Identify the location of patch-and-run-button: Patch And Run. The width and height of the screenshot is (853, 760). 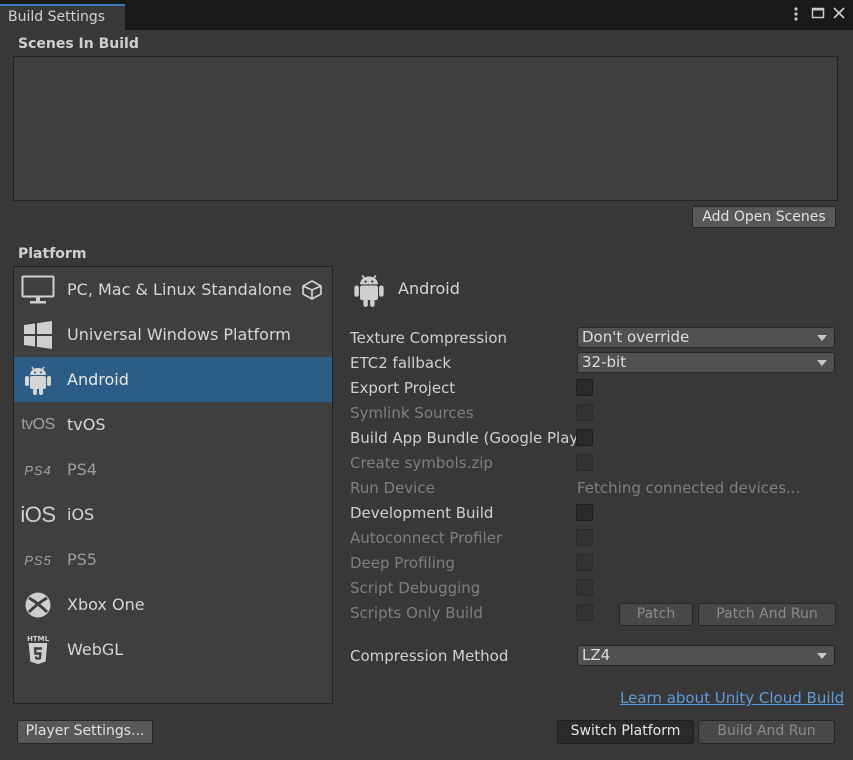
(767, 614).